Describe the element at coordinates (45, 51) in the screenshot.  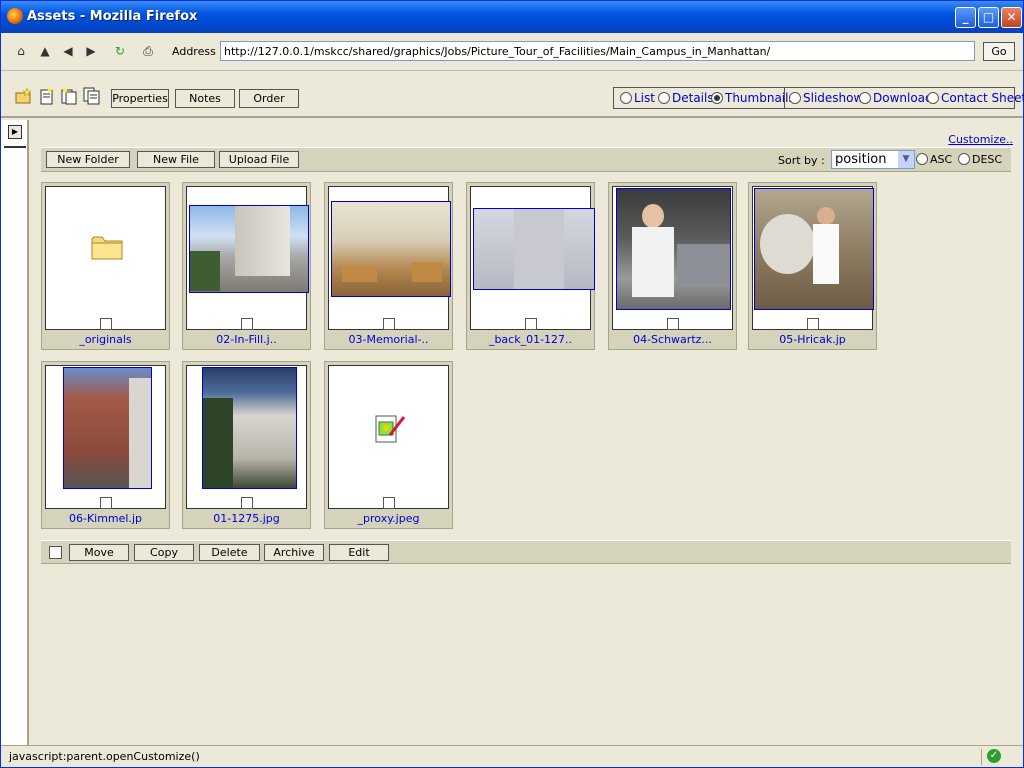
I see `up-icon: ▲` at that location.